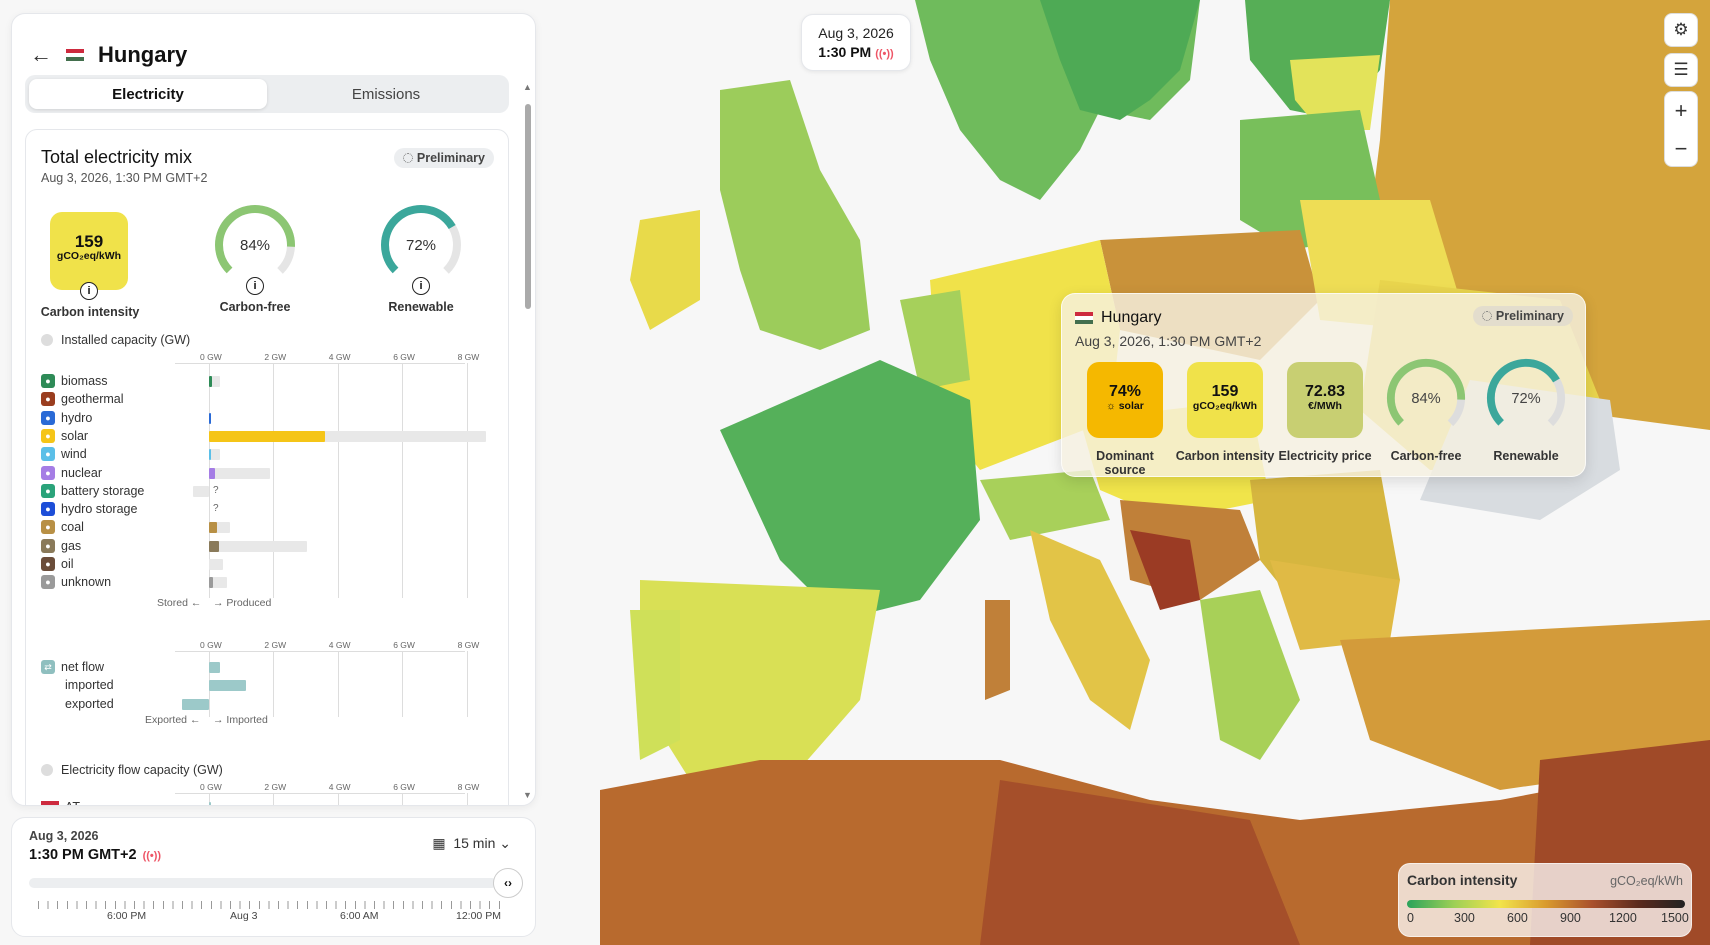 This screenshot has width=1710, height=945. What do you see at coordinates (1464, 918) in the screenshot?
I see `legend-value: 300` at bounding box center [1464, 918].